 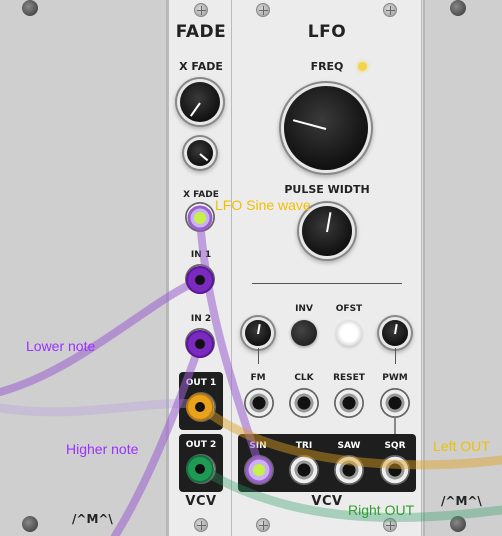 I want to click on fade-brand: VCV, so click(x=201, y=501).